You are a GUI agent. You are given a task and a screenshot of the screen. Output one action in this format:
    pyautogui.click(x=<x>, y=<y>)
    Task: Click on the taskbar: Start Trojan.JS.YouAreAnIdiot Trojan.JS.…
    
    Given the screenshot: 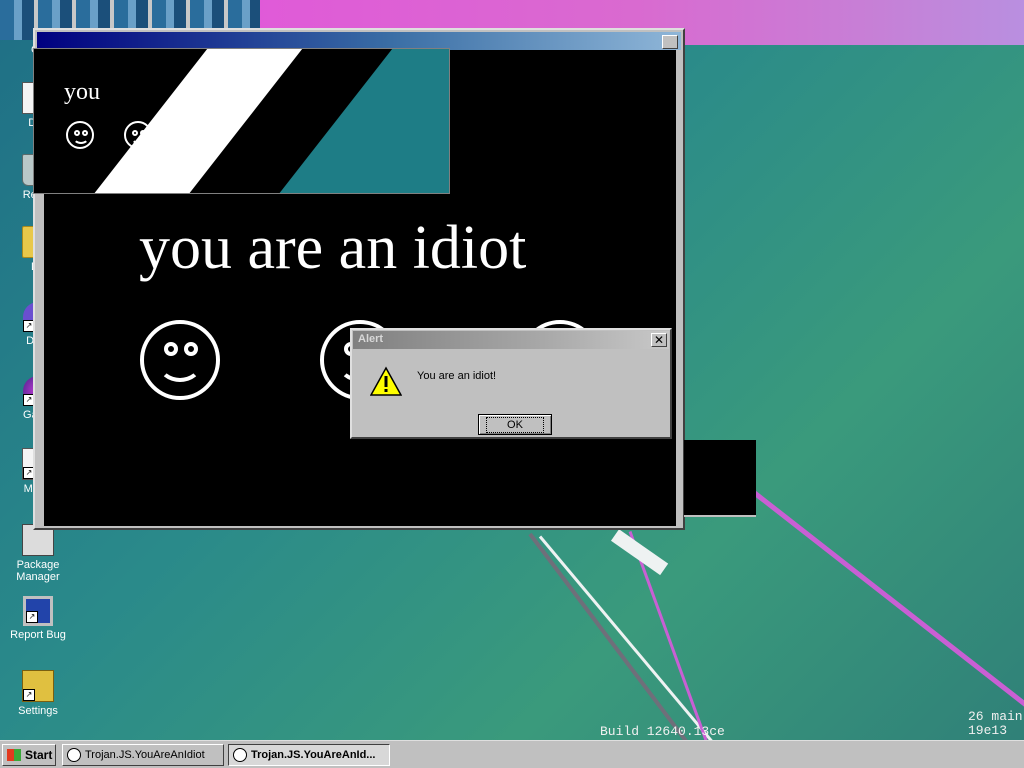 What is the action you would take?
    pyautogui.click(x=512, y=754)
    